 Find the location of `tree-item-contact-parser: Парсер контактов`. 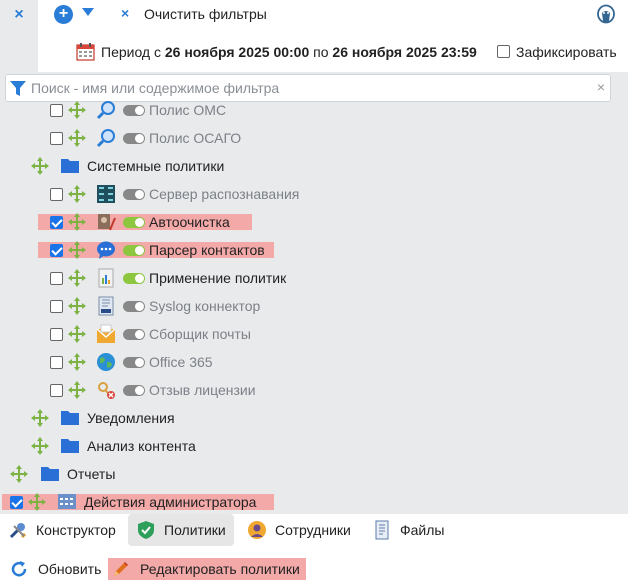

tree-item-contact-parser: Парсер контактов is located at coordinates (314, 250).